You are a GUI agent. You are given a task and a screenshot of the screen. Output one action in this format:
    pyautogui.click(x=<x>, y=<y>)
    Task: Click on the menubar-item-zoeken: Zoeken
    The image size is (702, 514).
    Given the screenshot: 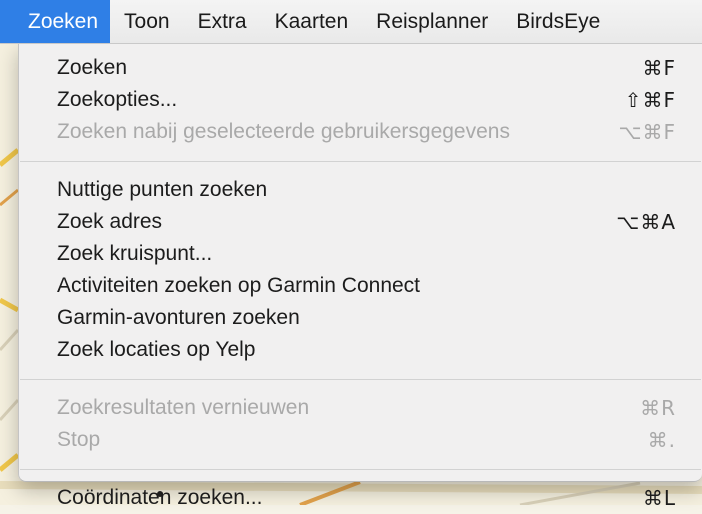 What is the action you would take?
    pyautogui.click(x=55, y=21)
    